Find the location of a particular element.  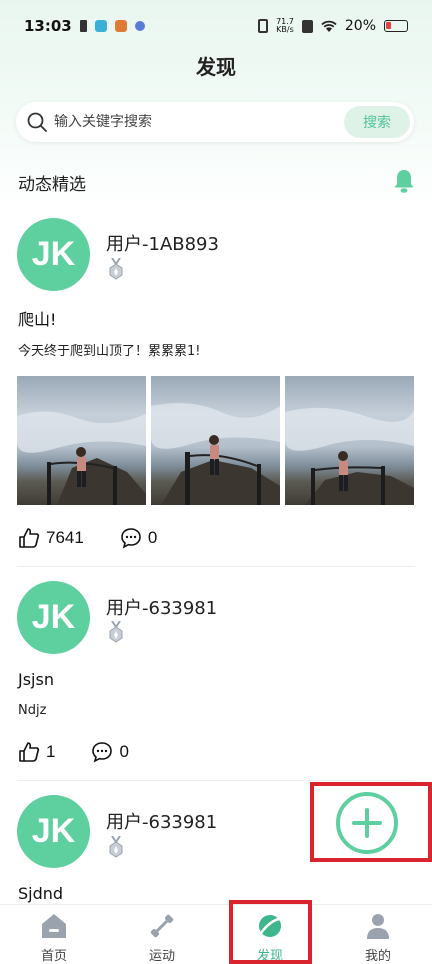

tab-label: 我的 is located at coordinates (377, 956).